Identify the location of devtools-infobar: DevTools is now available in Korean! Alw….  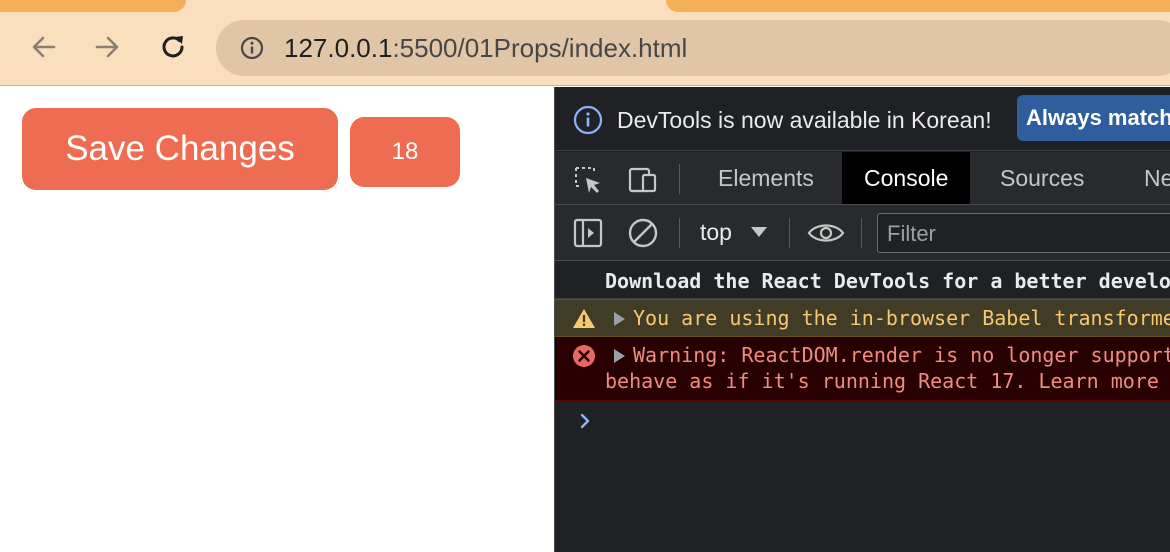
(862, 119).